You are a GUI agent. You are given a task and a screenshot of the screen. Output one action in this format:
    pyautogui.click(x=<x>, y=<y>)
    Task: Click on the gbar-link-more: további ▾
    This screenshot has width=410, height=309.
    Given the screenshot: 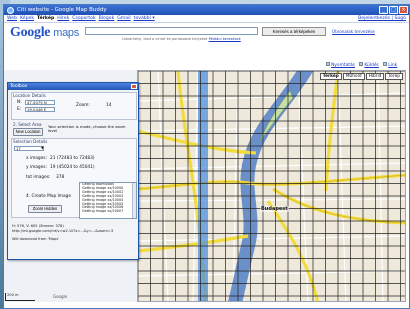 What is the action you would take?
    pyautogui.click(x=144, y=18)
    